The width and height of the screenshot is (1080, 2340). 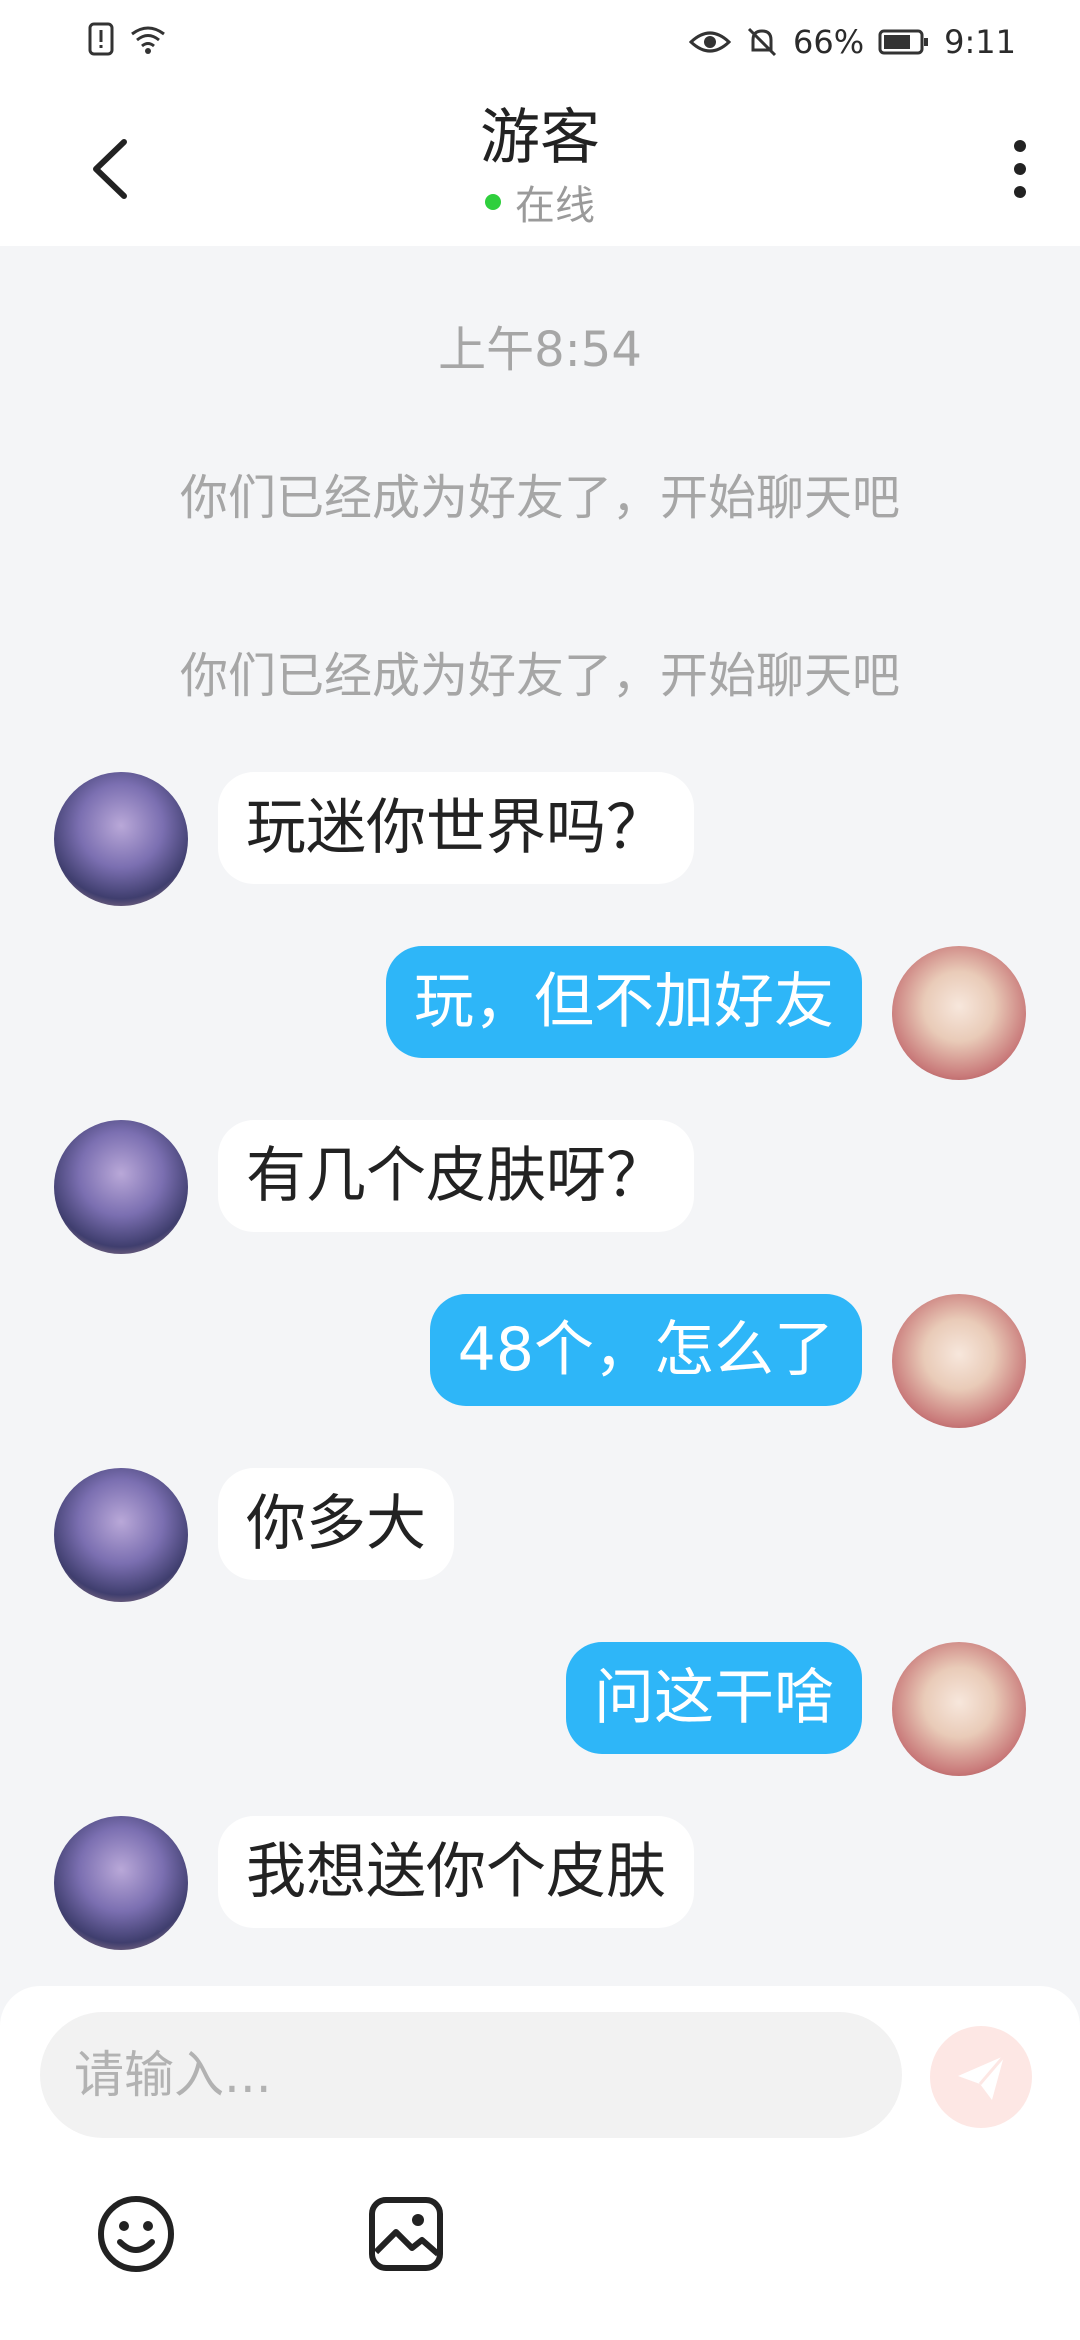 I want to click on online-status: 在线, so click(x=540, y=206).